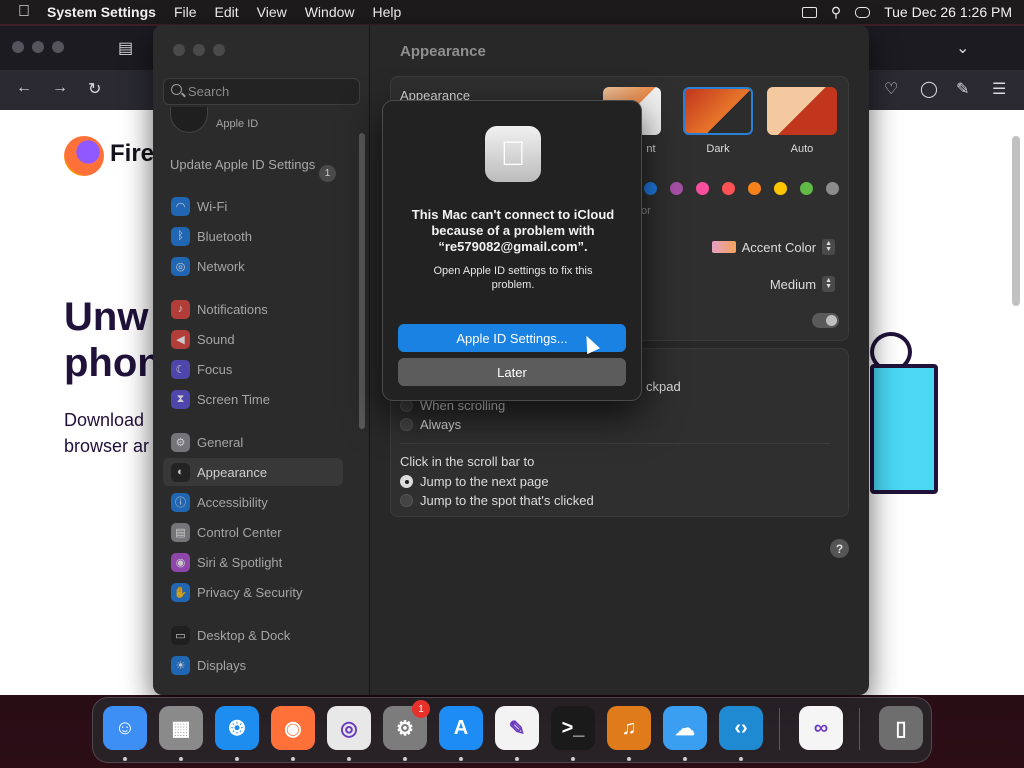  What do you see at coordinates (253, 266) in the screenshot?
I see `sidebar-item-network: ◎ Network` at bounding box center [253, 266].